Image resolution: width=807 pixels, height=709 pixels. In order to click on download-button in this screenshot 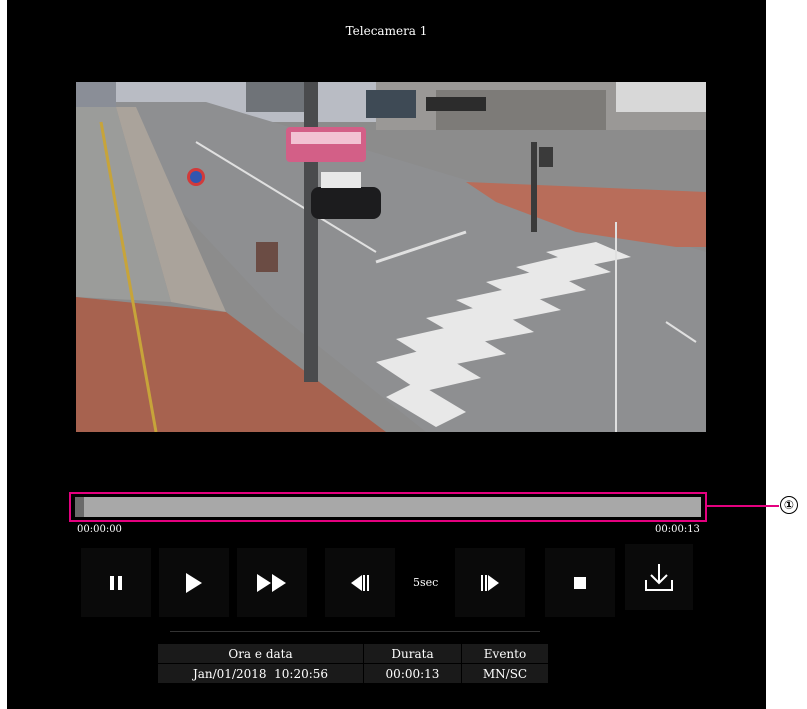, I will do `click(659, 577)`.